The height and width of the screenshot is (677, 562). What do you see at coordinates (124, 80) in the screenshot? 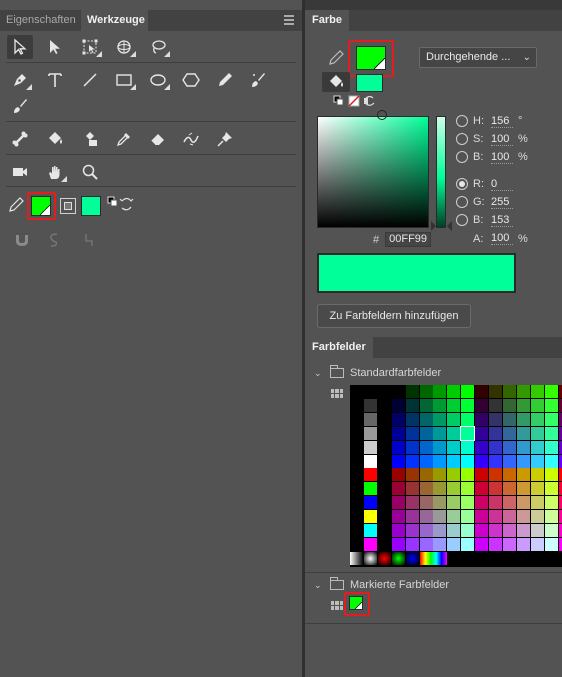
I see `rectangle-tool` at bounding box center [124, 80].